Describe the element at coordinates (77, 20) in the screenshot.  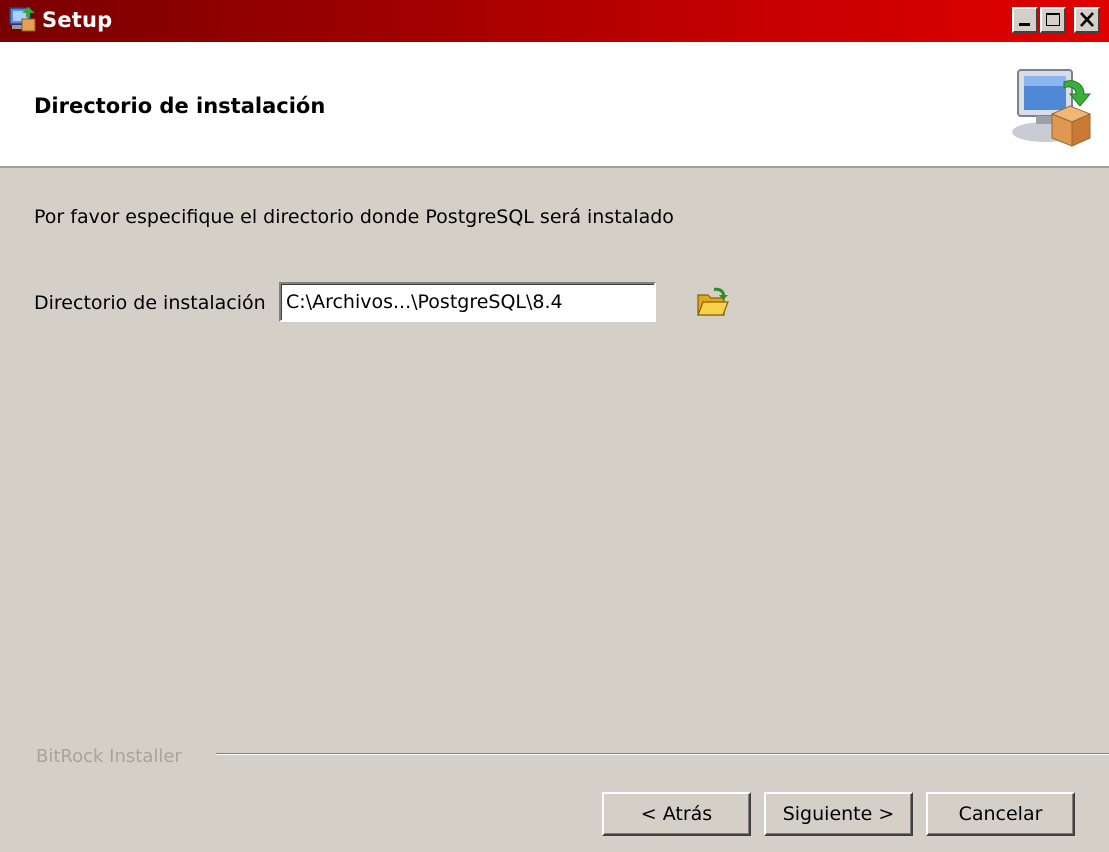
I see `window-title: Setup` at that location.